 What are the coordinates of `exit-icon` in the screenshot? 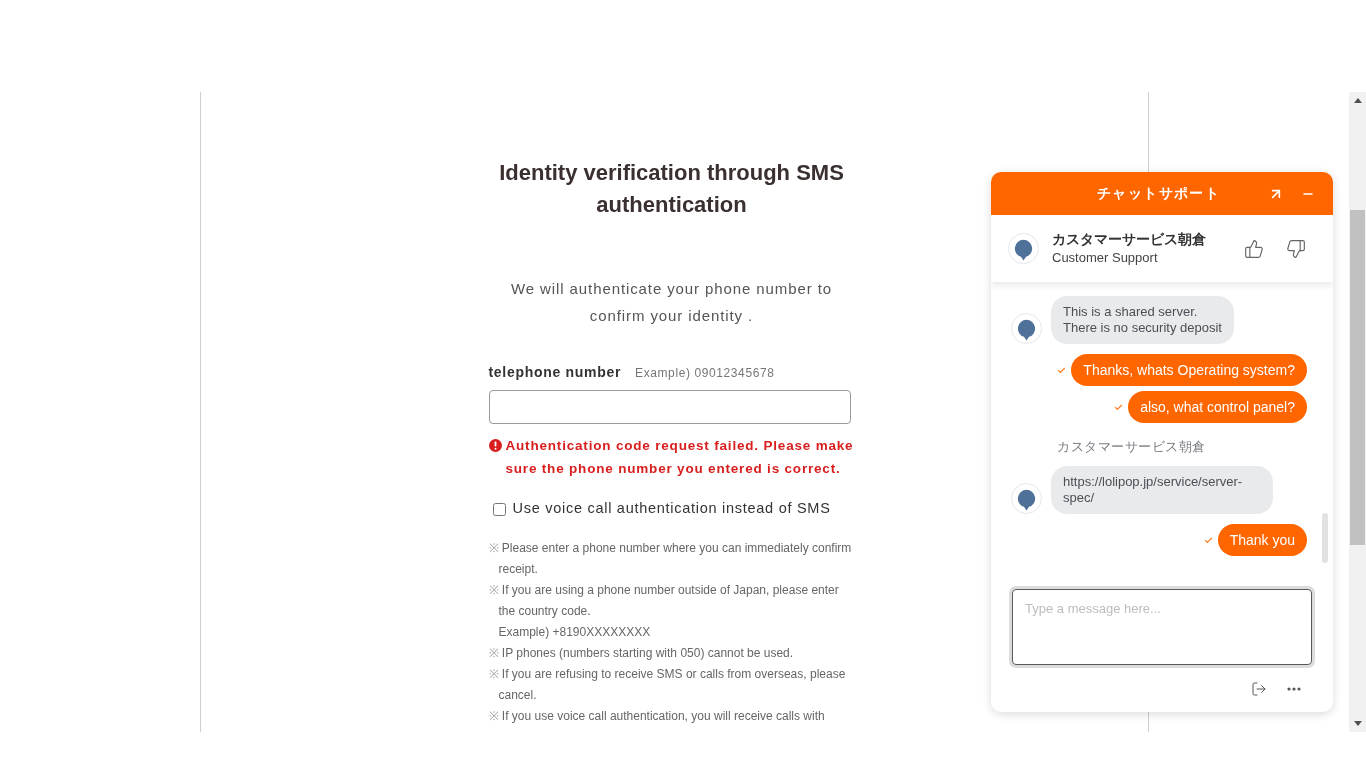 It's located at (1259, 688).